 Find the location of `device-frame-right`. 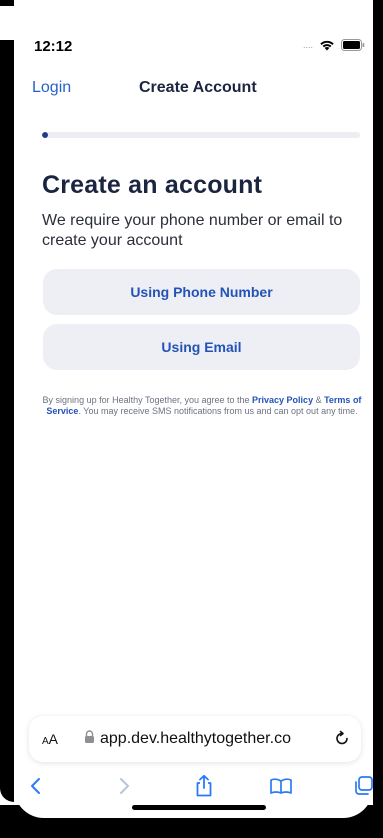

device-frame-right is located at coordinates (378, 405).